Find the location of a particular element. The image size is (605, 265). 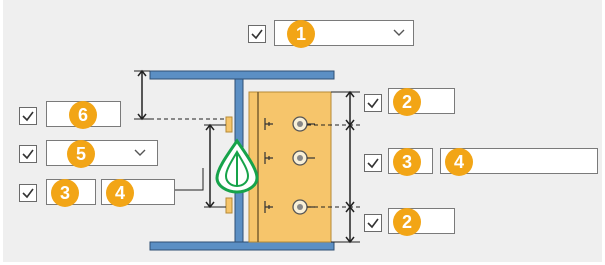

left-bottom-checkbox is located at coordinates (28, 193).